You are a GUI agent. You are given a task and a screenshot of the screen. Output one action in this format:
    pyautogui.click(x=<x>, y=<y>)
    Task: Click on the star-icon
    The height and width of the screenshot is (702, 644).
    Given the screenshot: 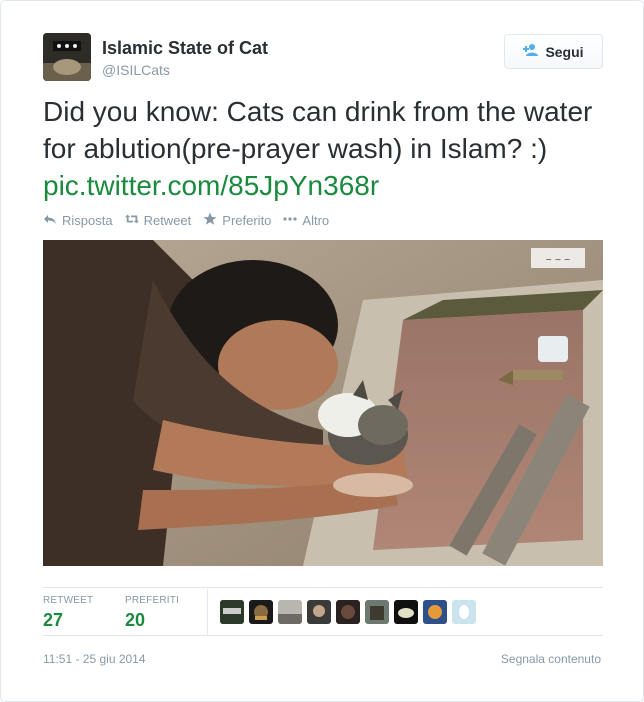 What is the action you would take?
    pyautogui.click(x=210, y=220)
    